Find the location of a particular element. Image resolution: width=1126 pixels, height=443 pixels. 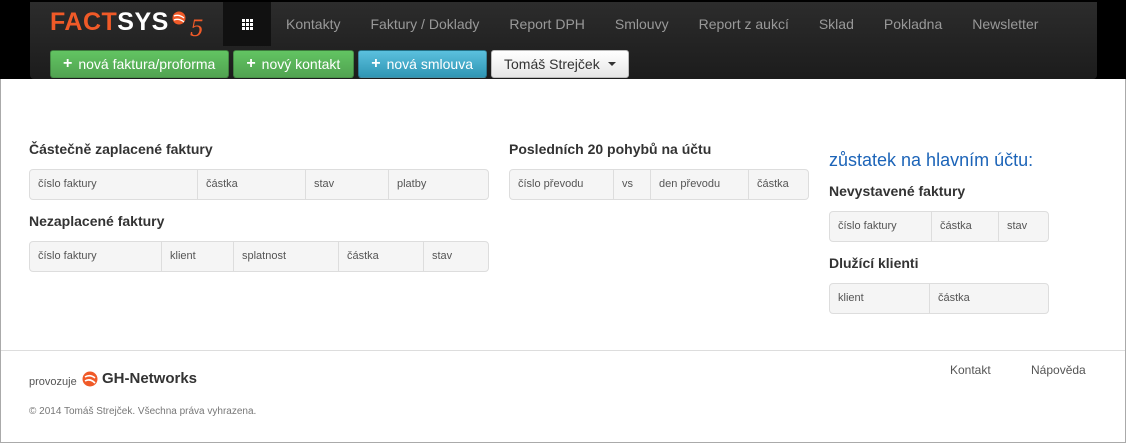

brand-name-b: SYS is located at coordinates (143, 22).